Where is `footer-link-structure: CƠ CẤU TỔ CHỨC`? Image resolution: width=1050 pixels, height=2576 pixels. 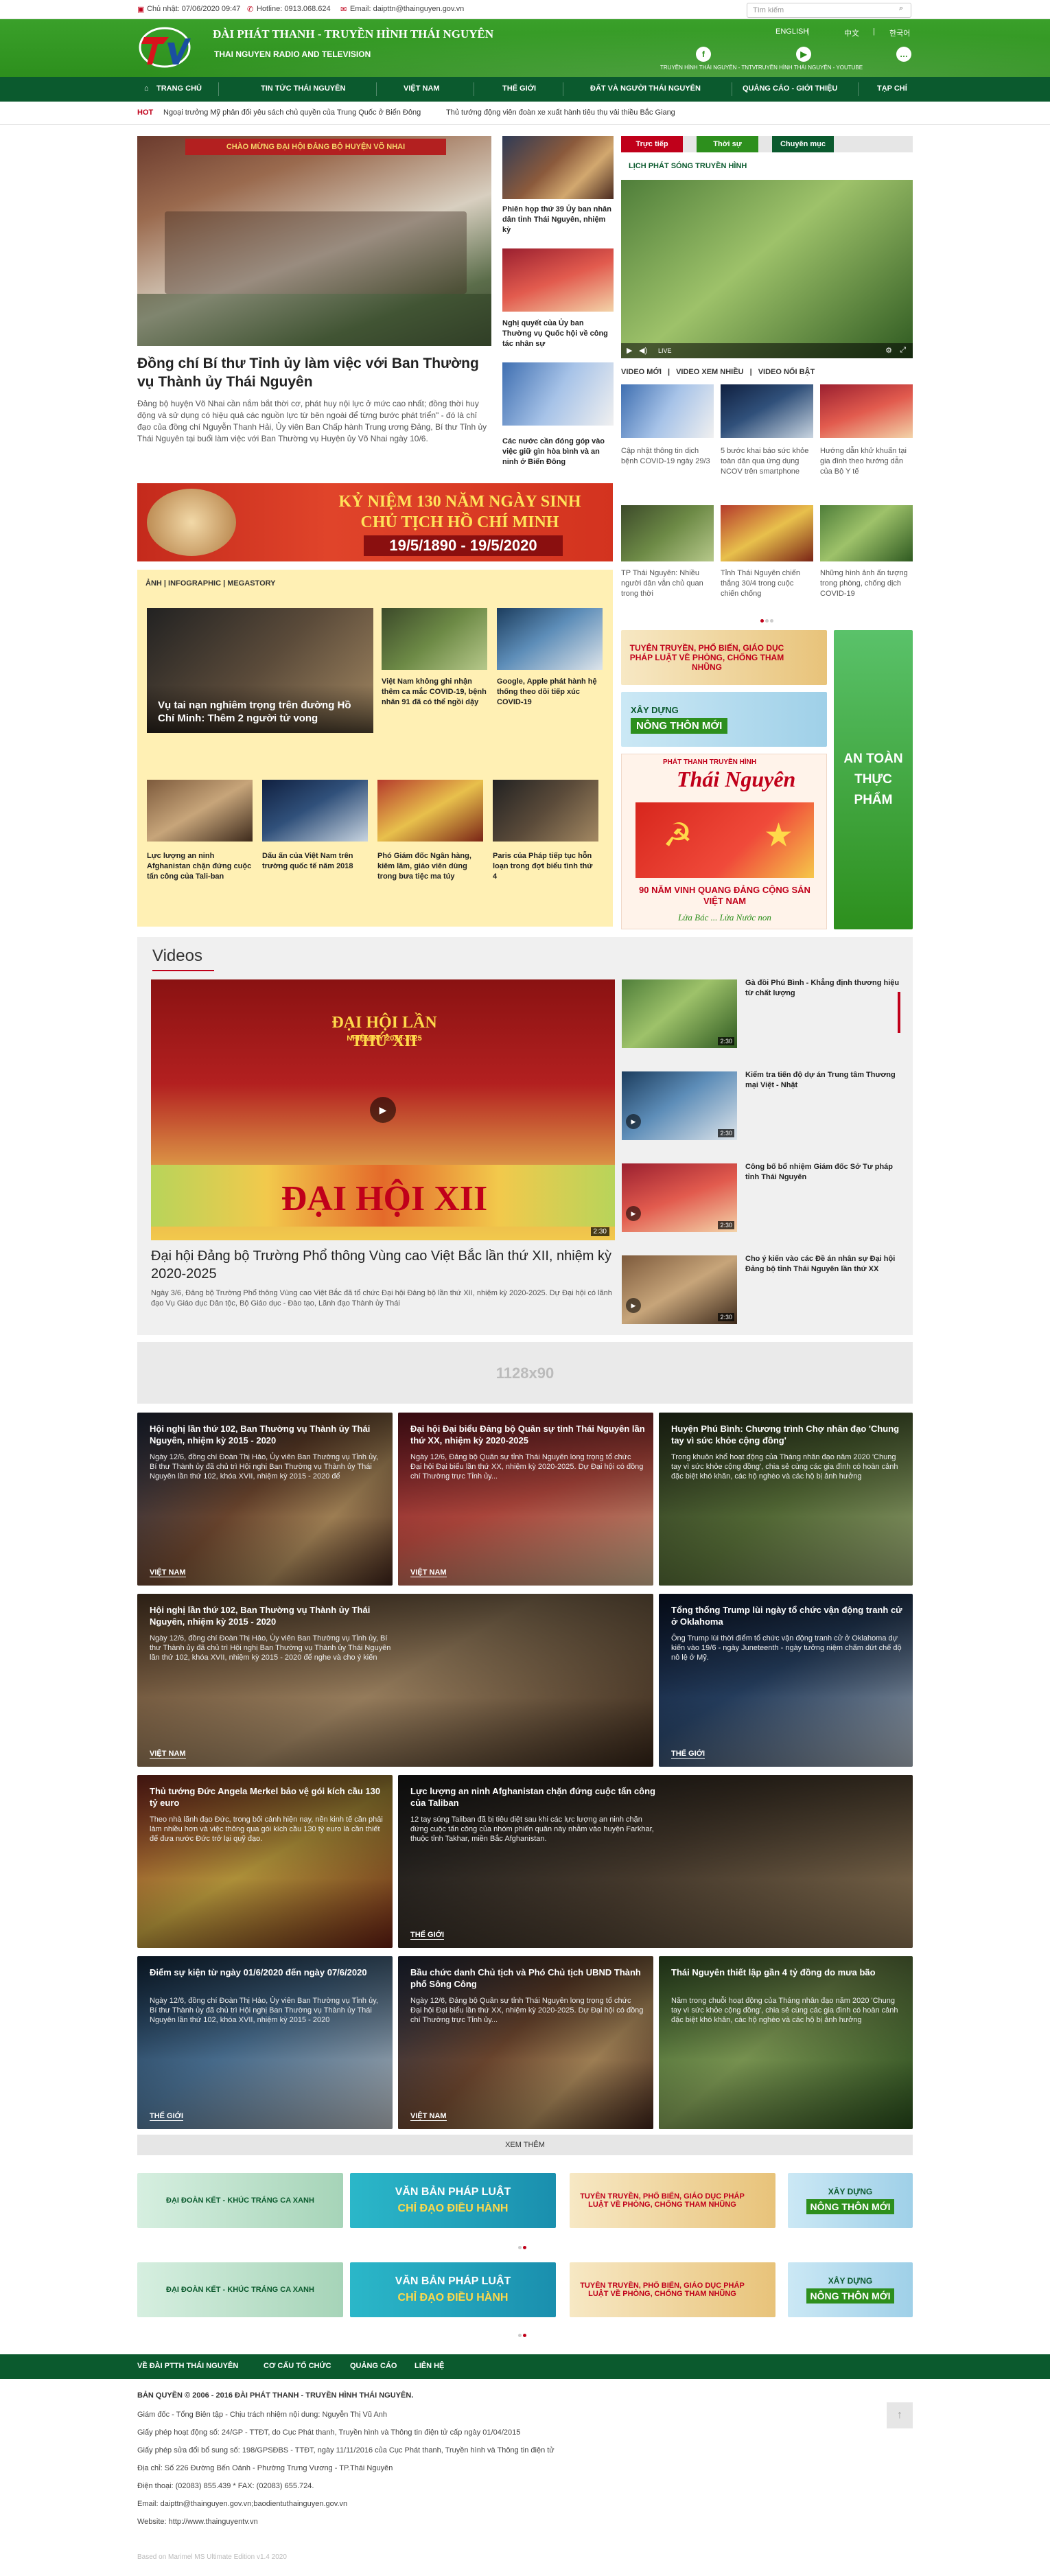 footer-link-structure: CƠ CẤU TỔ CHỨC is located at coordinates (297, 2366).